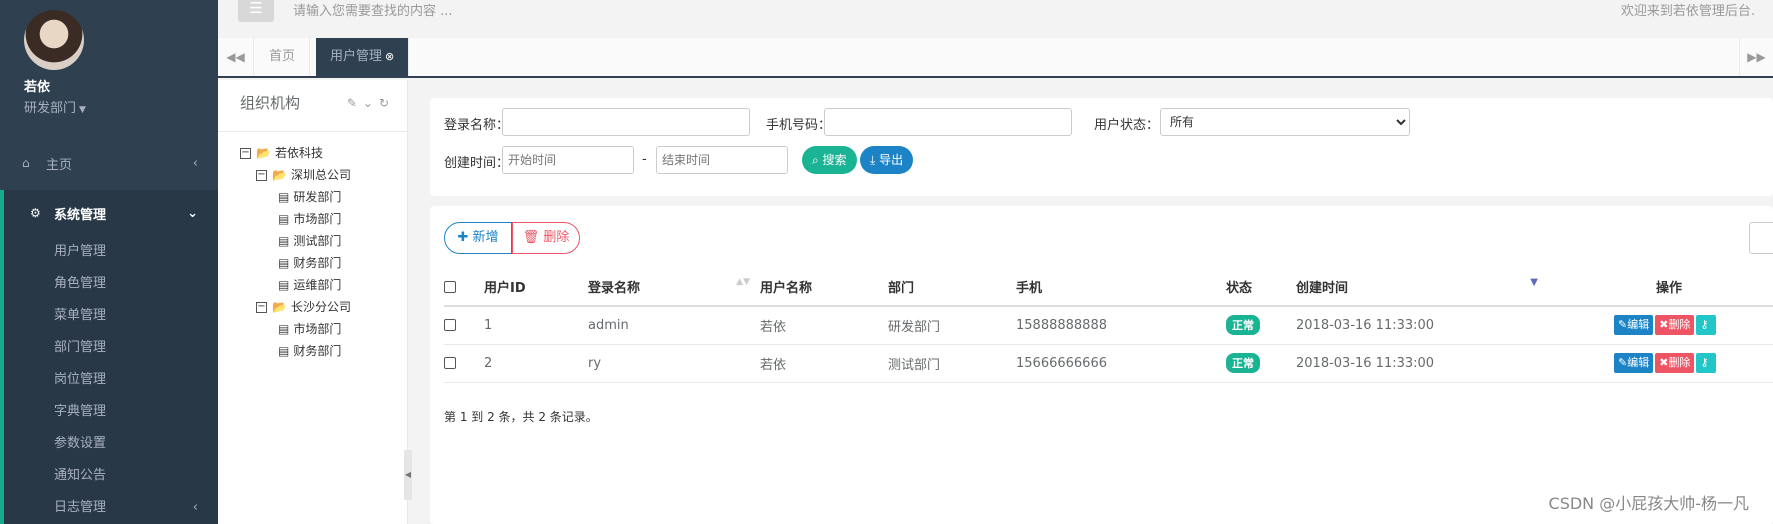 This screenshot has height=524, width=1773. I want to click on sidebar-item-logs: 日志管理 ‹, so click(111, 508).